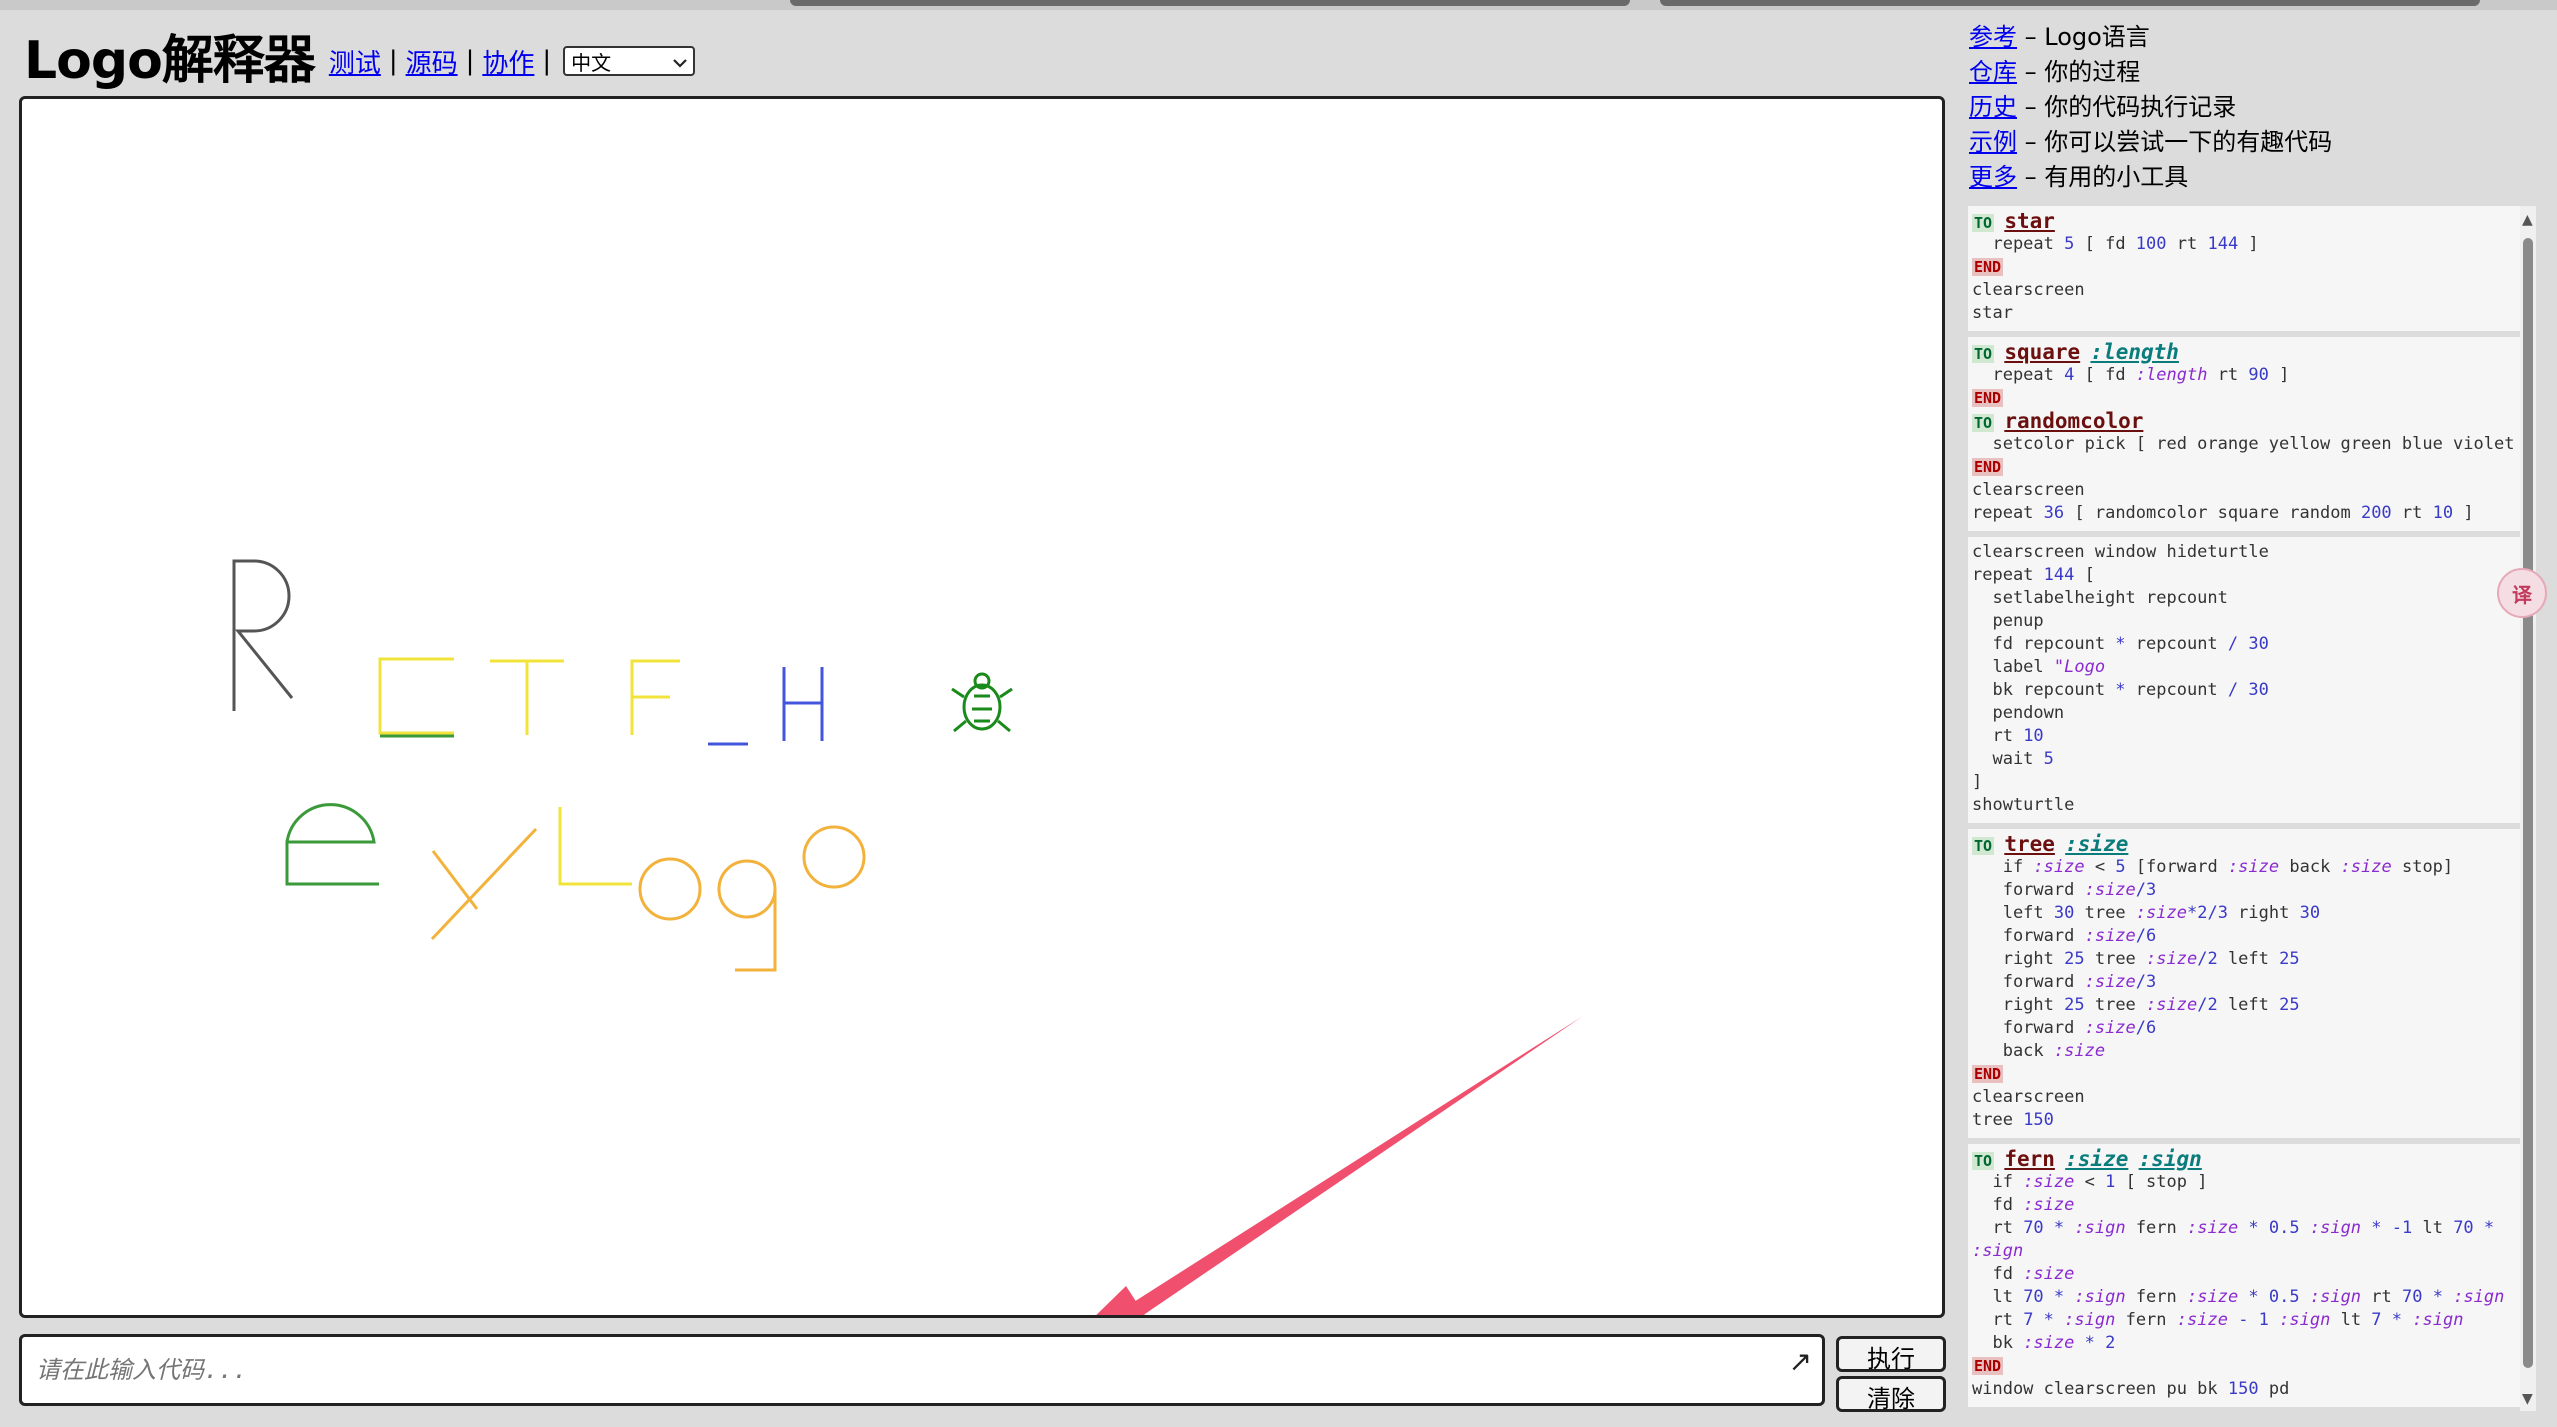  Describe the element at coordinates (2150, 72) in the screenshot. I see `link-row-library: 仓库 – 你的过程` at that location.